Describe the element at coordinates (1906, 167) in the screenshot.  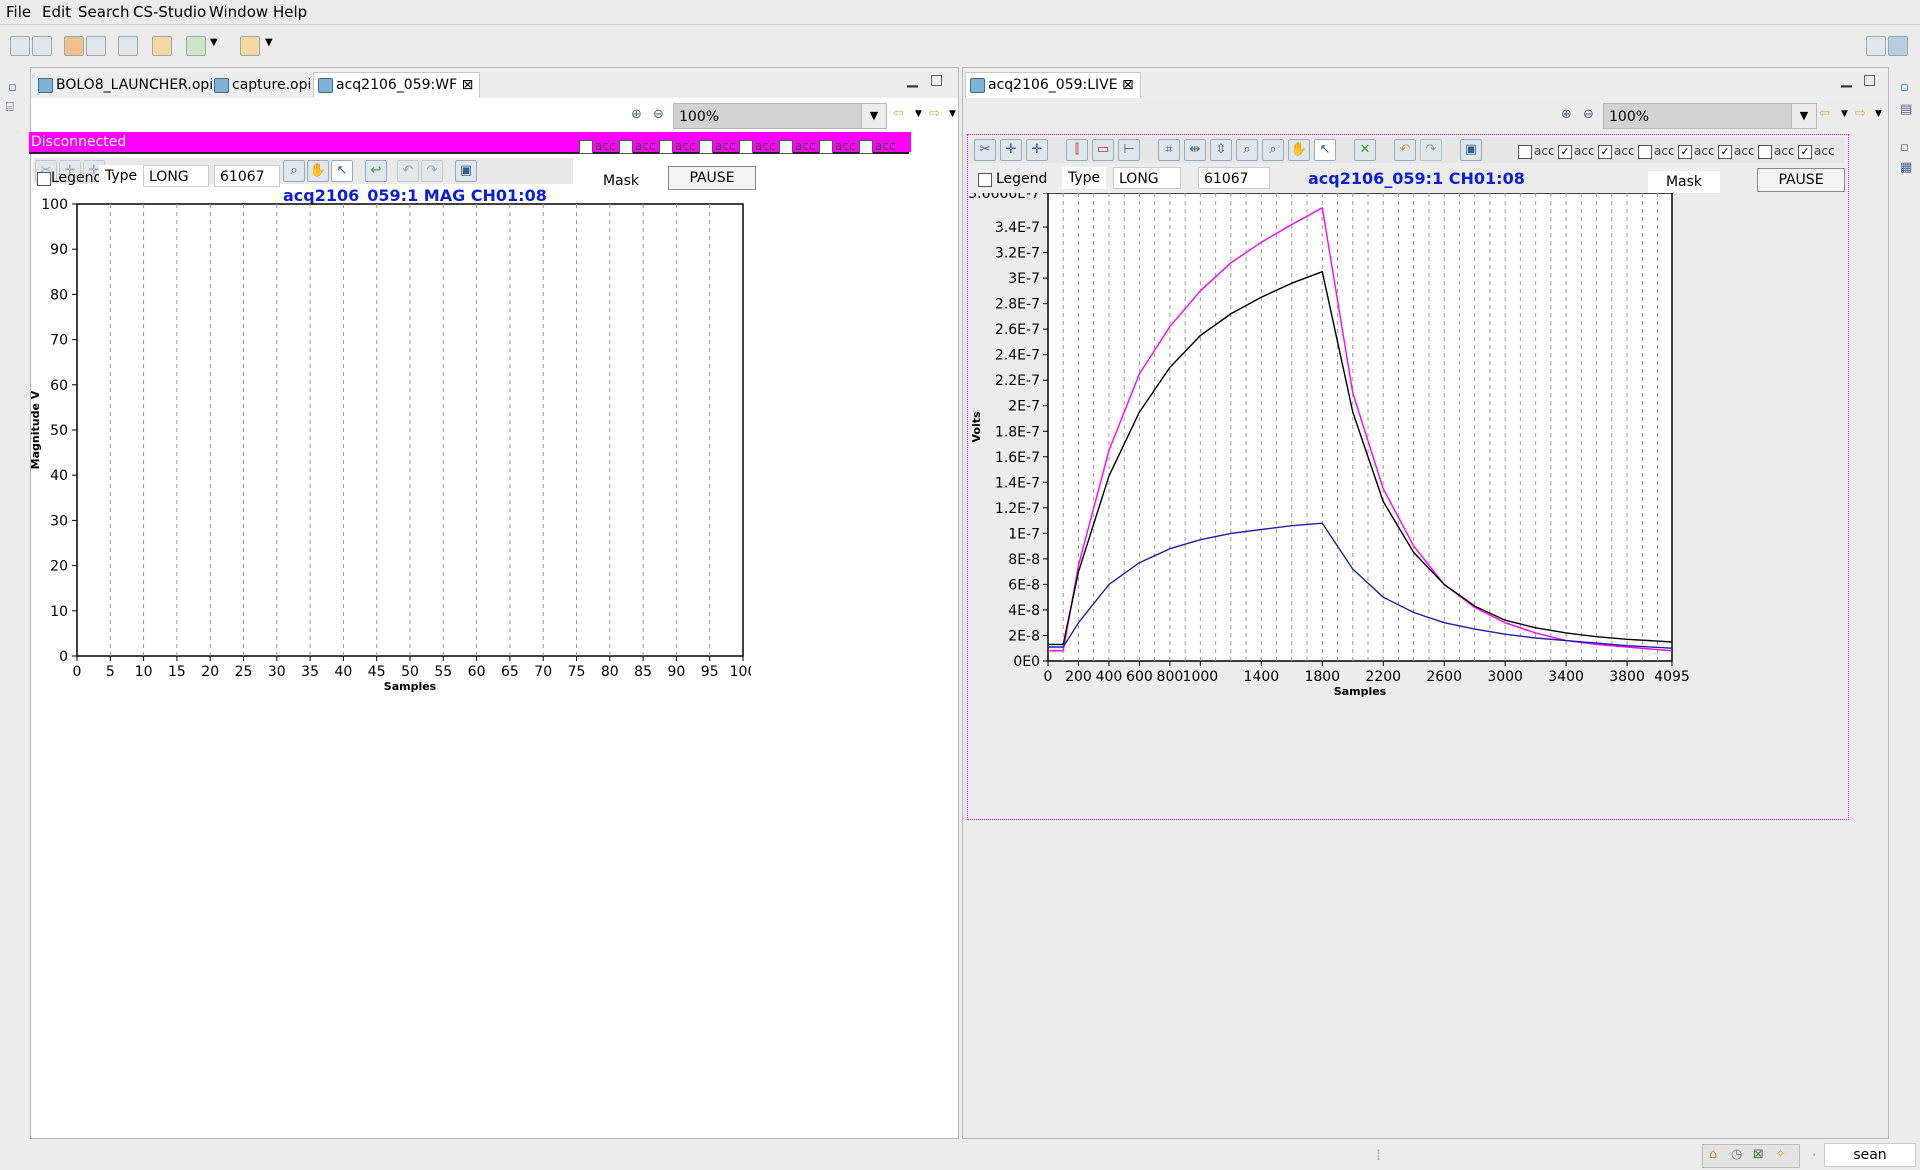
I see `console-icon: ▦` at that location.